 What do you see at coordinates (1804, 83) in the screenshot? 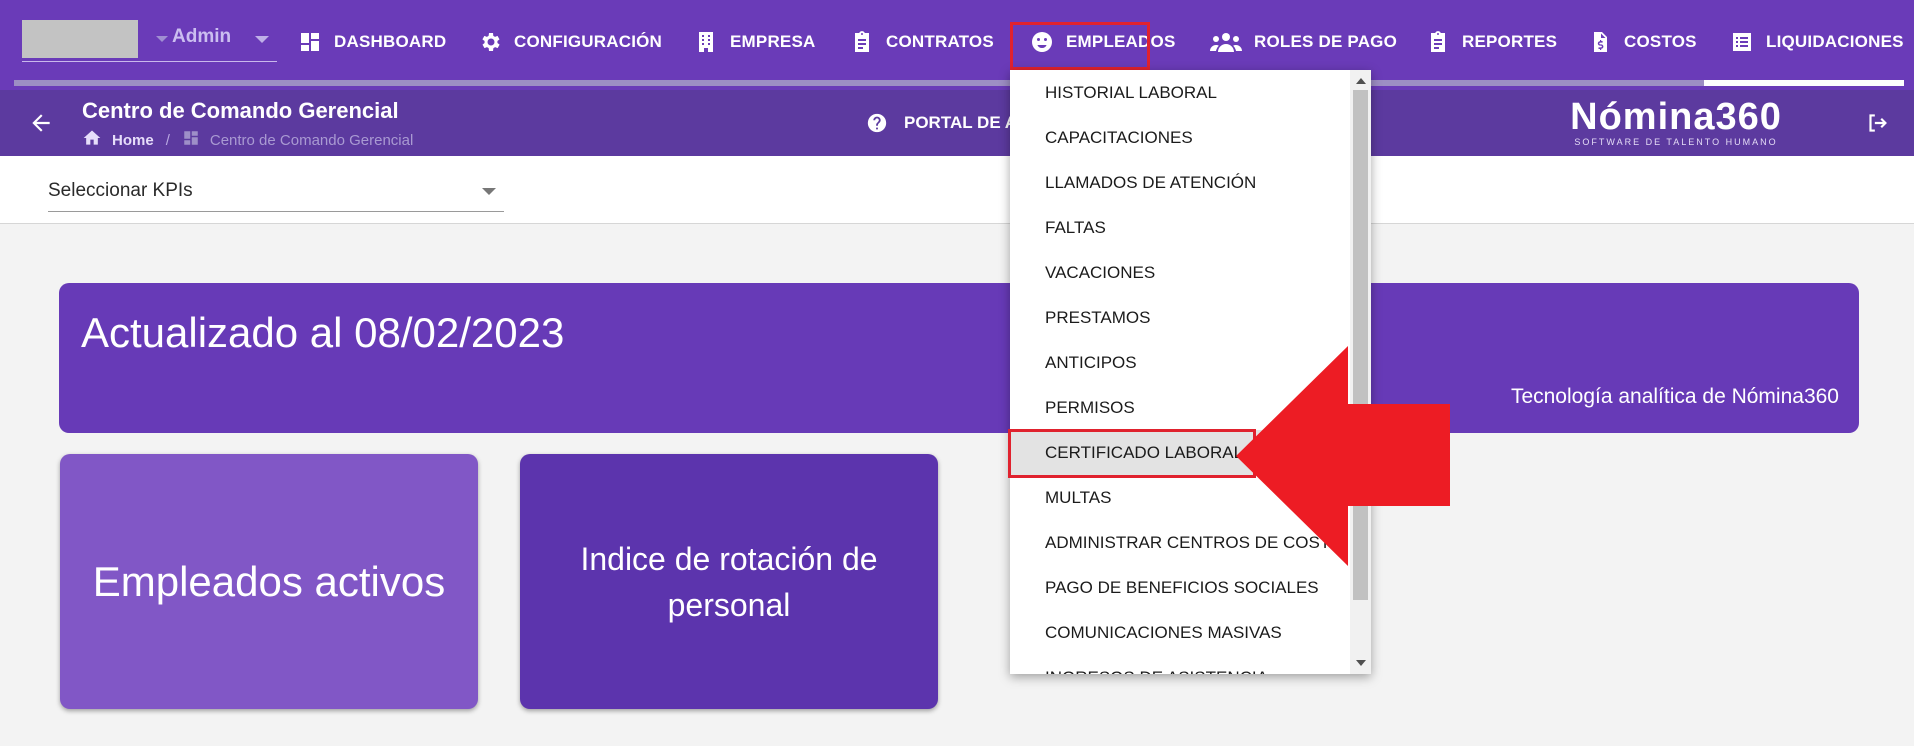
I see `nav-progress-active` at bounding box center [1804, 83].